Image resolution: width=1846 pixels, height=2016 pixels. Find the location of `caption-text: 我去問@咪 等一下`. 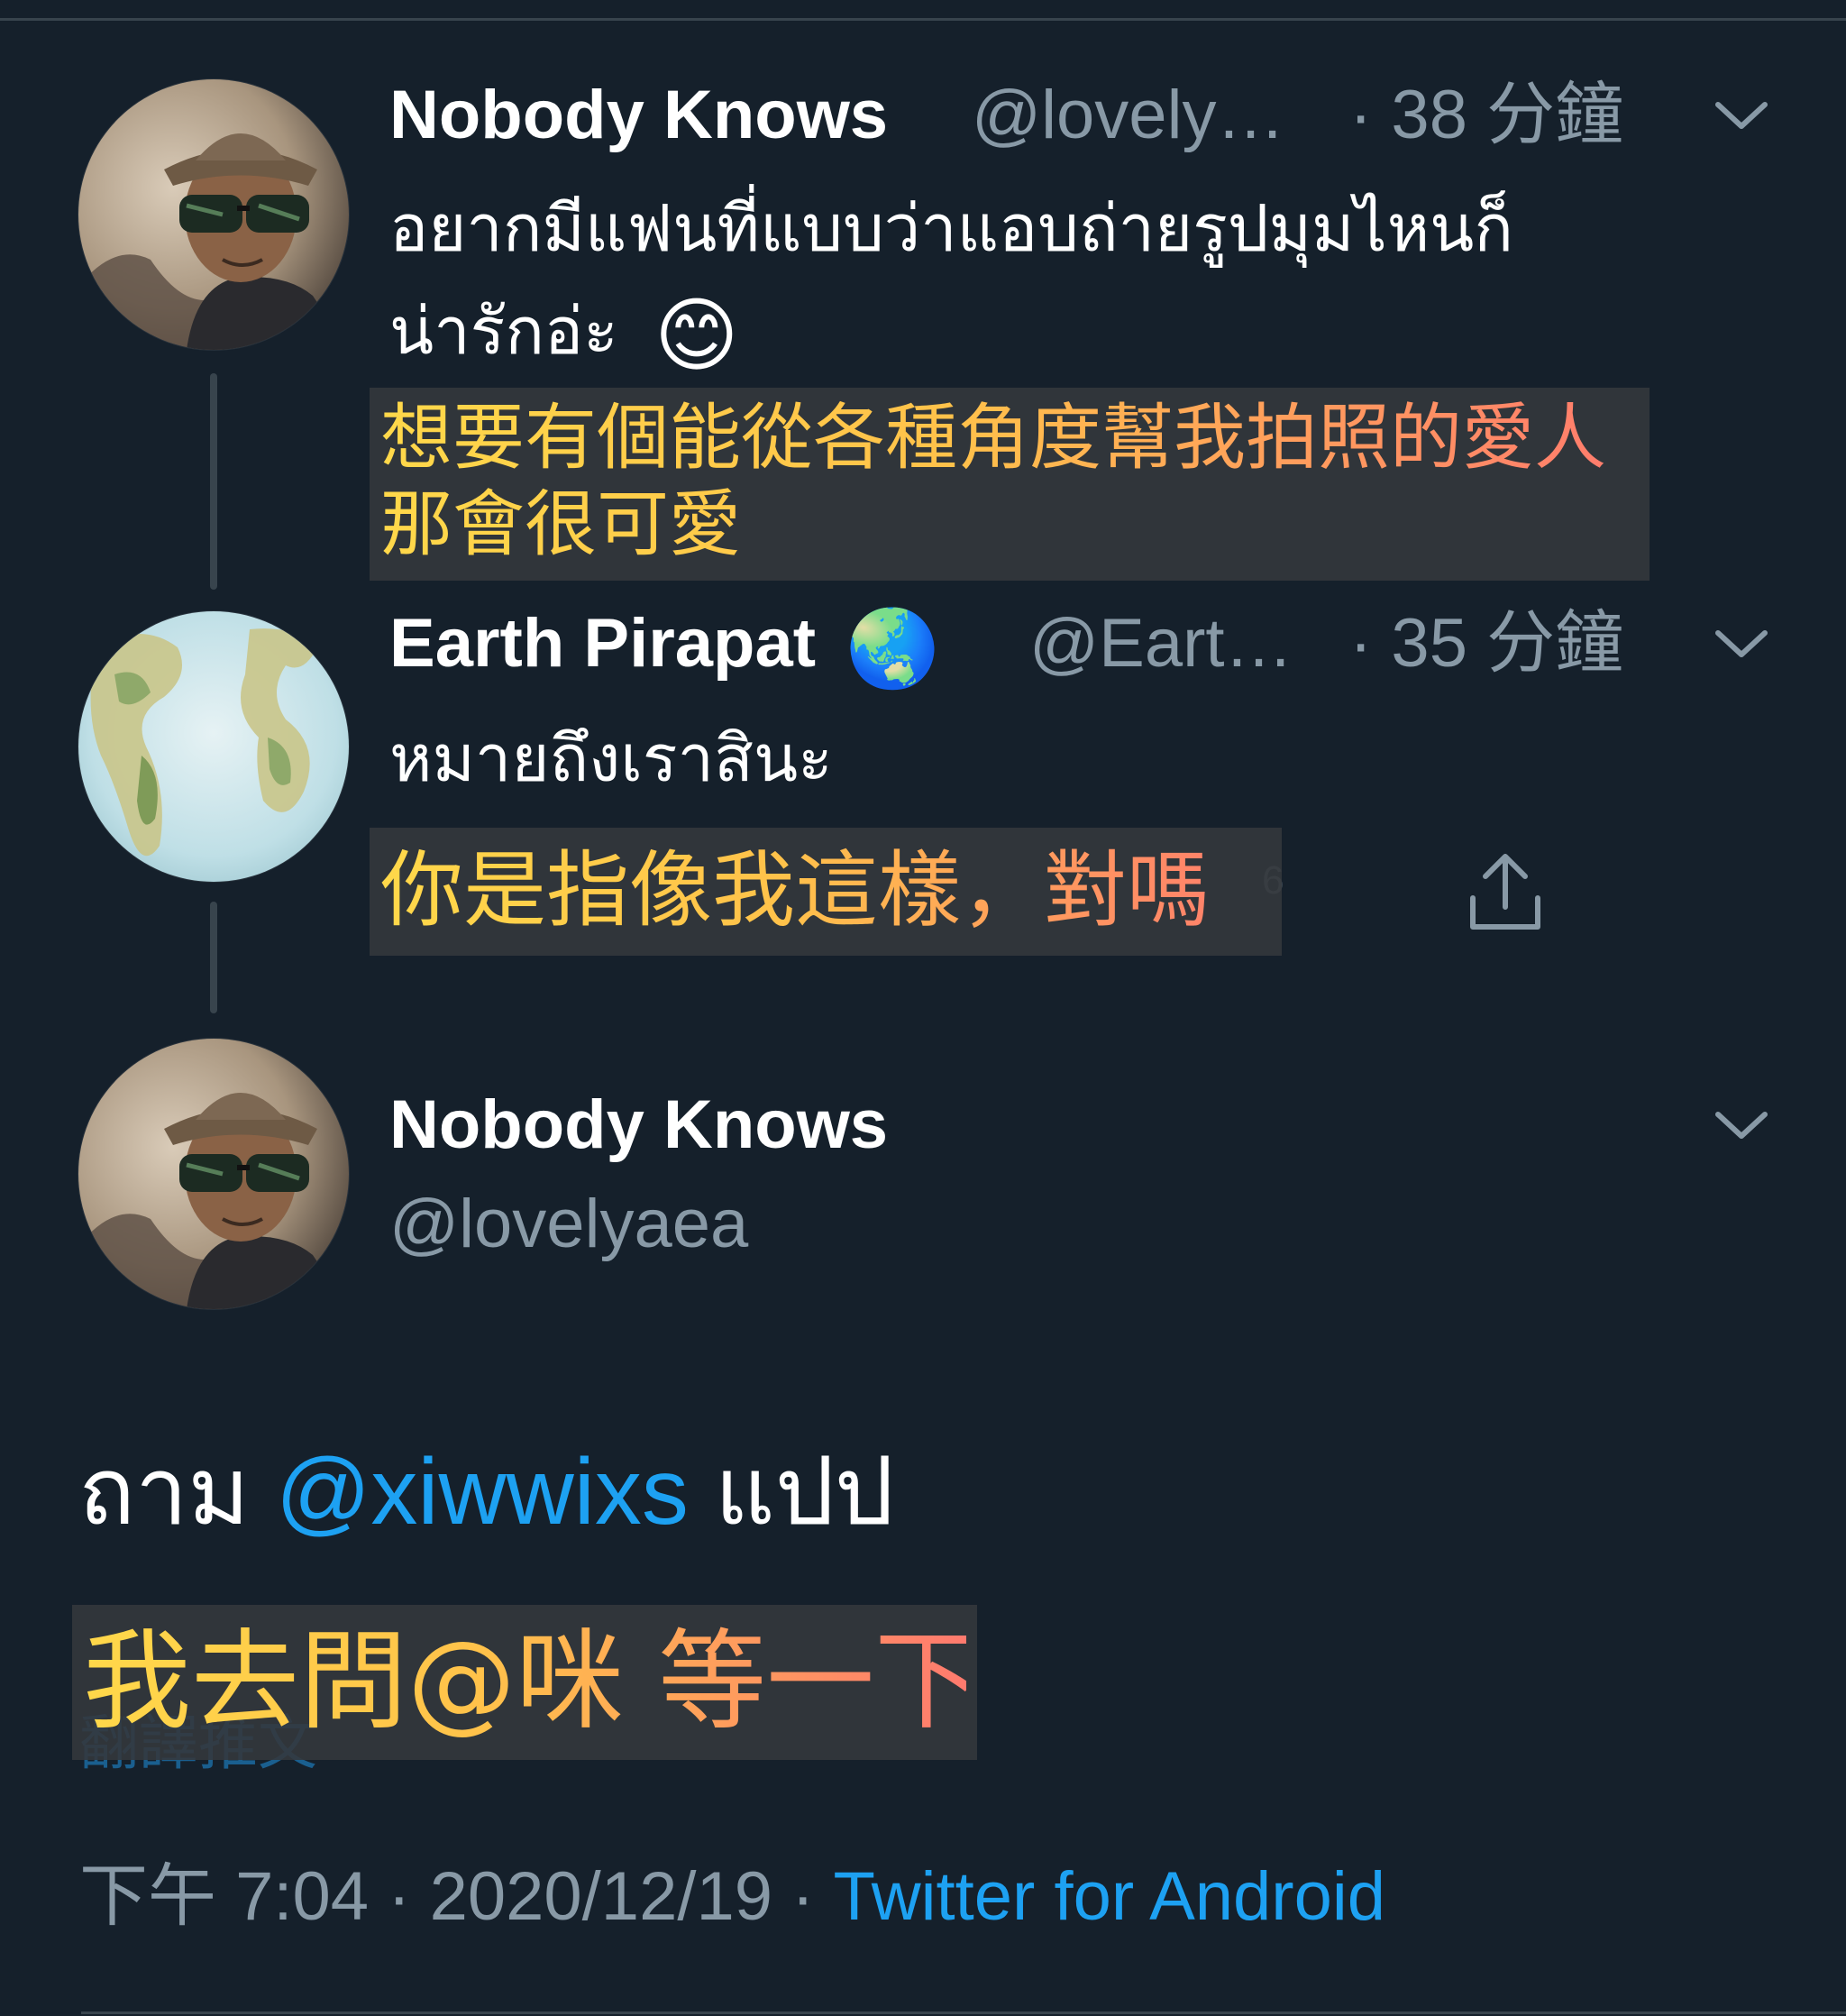

caption-text: 我去問@咪 等一下 is located at coordinates (532, 1682).